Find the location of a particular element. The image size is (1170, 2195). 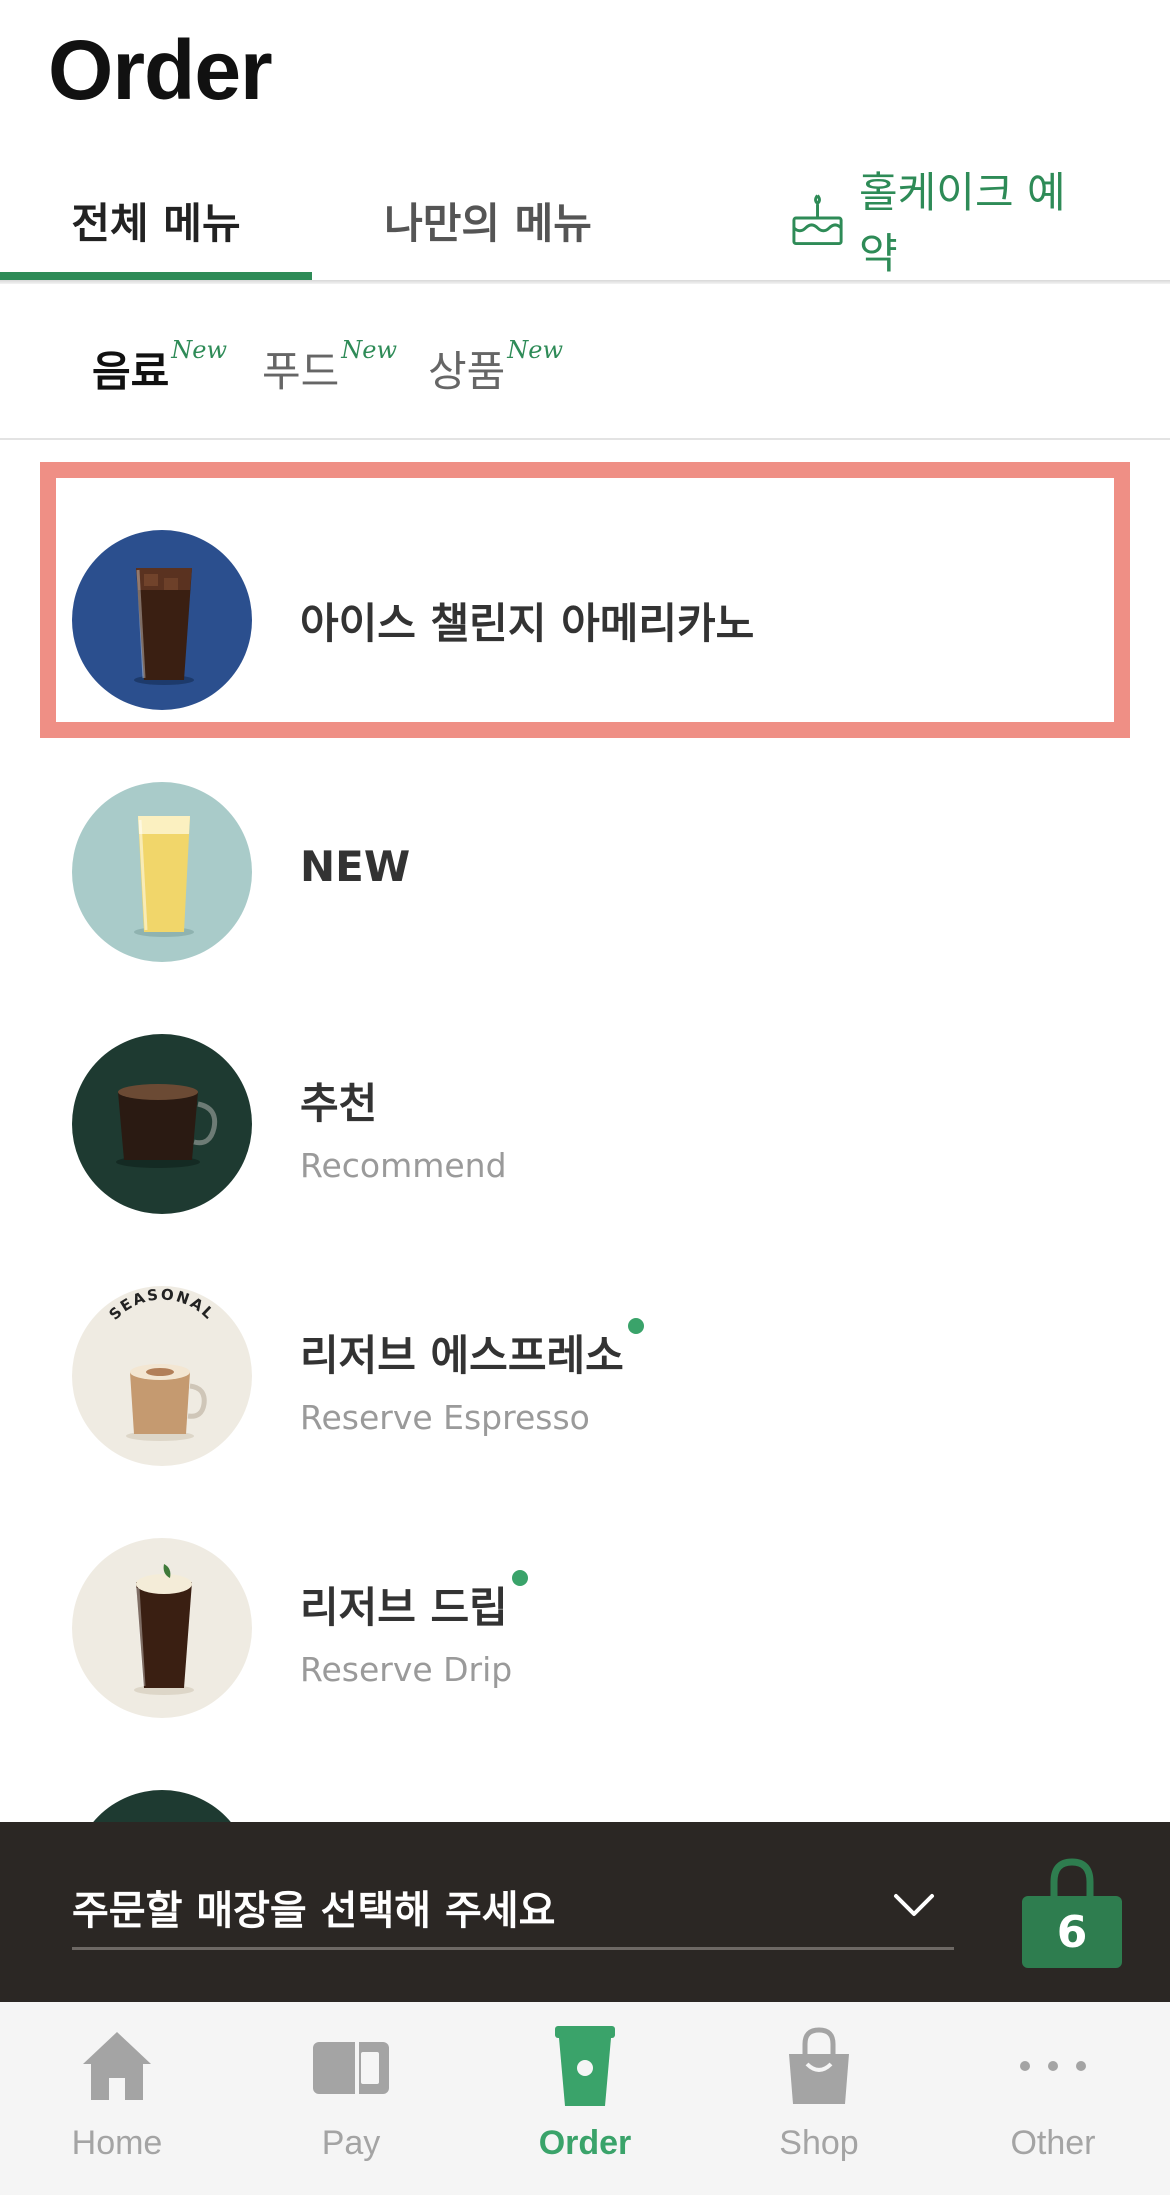

top-tabs: 전체 메뉴 나만의 메뉴 홀케이크 예약 is located at coordinates (585, 221).